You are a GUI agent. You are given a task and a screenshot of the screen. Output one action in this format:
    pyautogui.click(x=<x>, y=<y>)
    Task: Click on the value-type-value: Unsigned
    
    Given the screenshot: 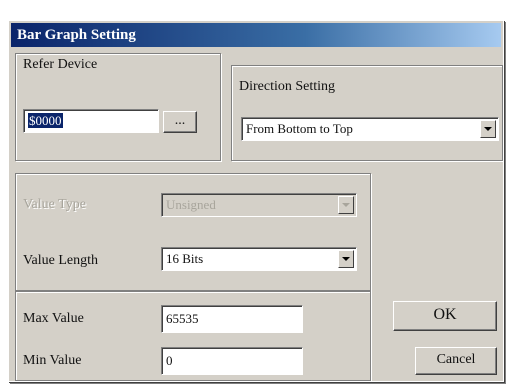 What is the action you would take?
    pyautogui.click(x=191, y=204)
    